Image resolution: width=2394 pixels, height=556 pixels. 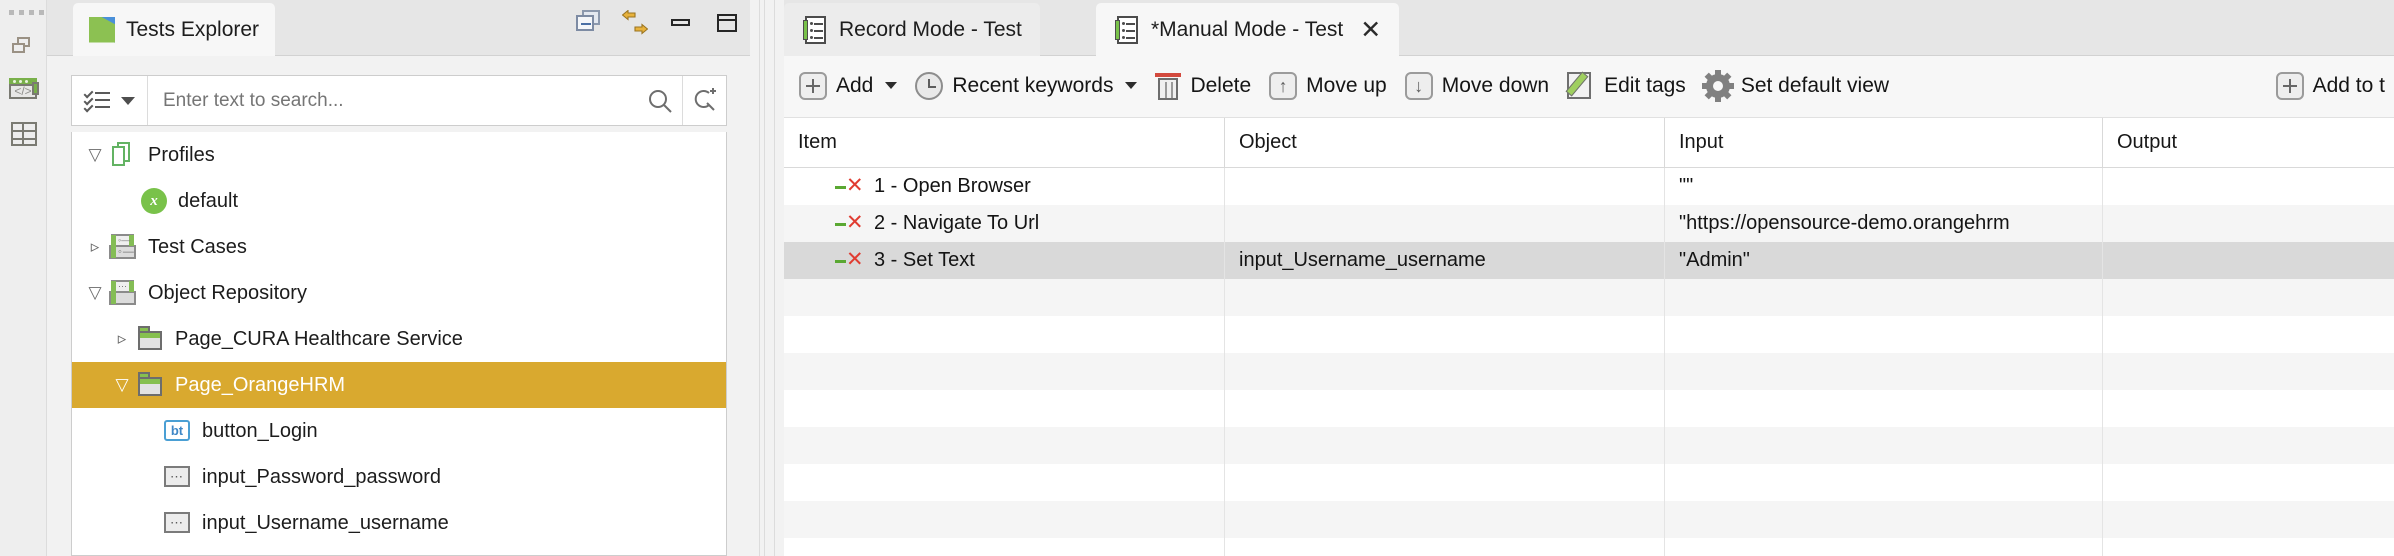 I want to click on tree-item-default-profile: x default, so click(x=399, y=201).